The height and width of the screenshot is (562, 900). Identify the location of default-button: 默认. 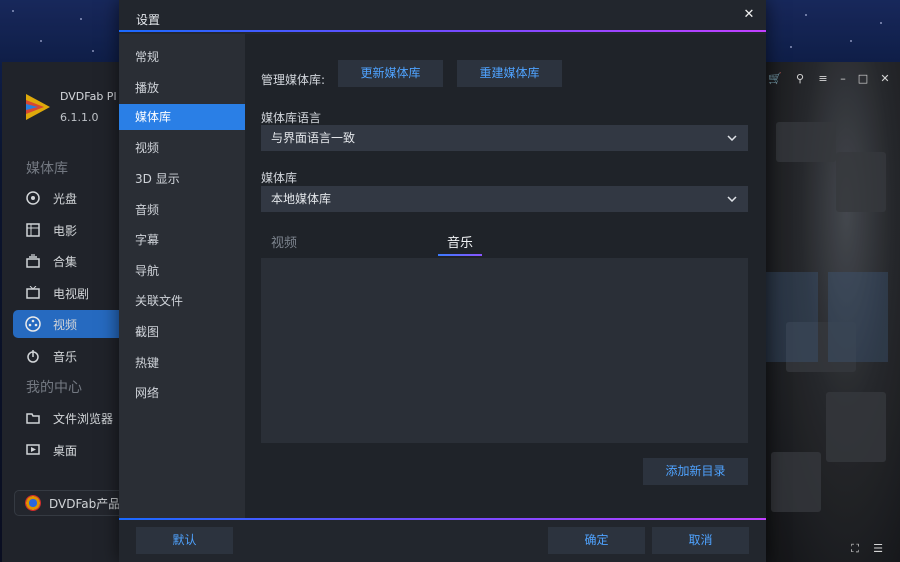
(184, 540).